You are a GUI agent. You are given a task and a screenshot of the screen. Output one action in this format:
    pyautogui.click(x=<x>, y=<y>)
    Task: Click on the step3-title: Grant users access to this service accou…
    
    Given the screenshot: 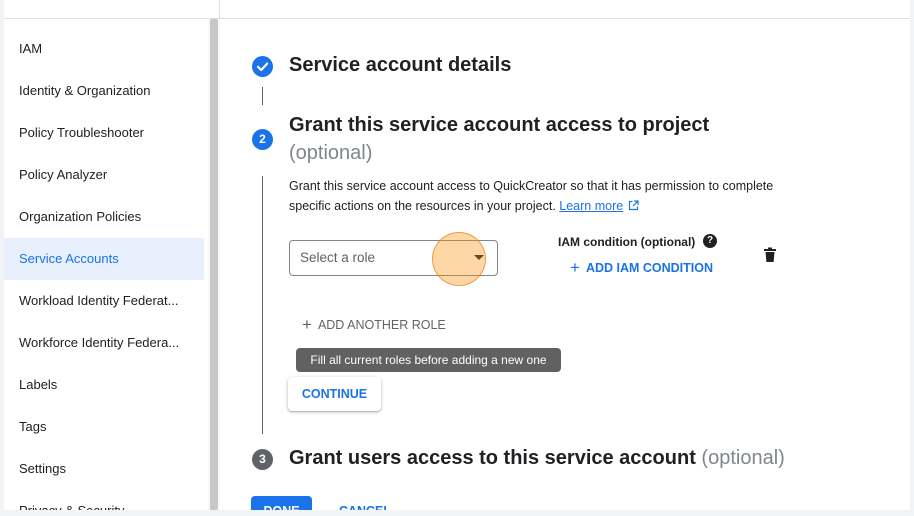 What is the action you would take?
    pyautogui.click(x=537, y=458)
    